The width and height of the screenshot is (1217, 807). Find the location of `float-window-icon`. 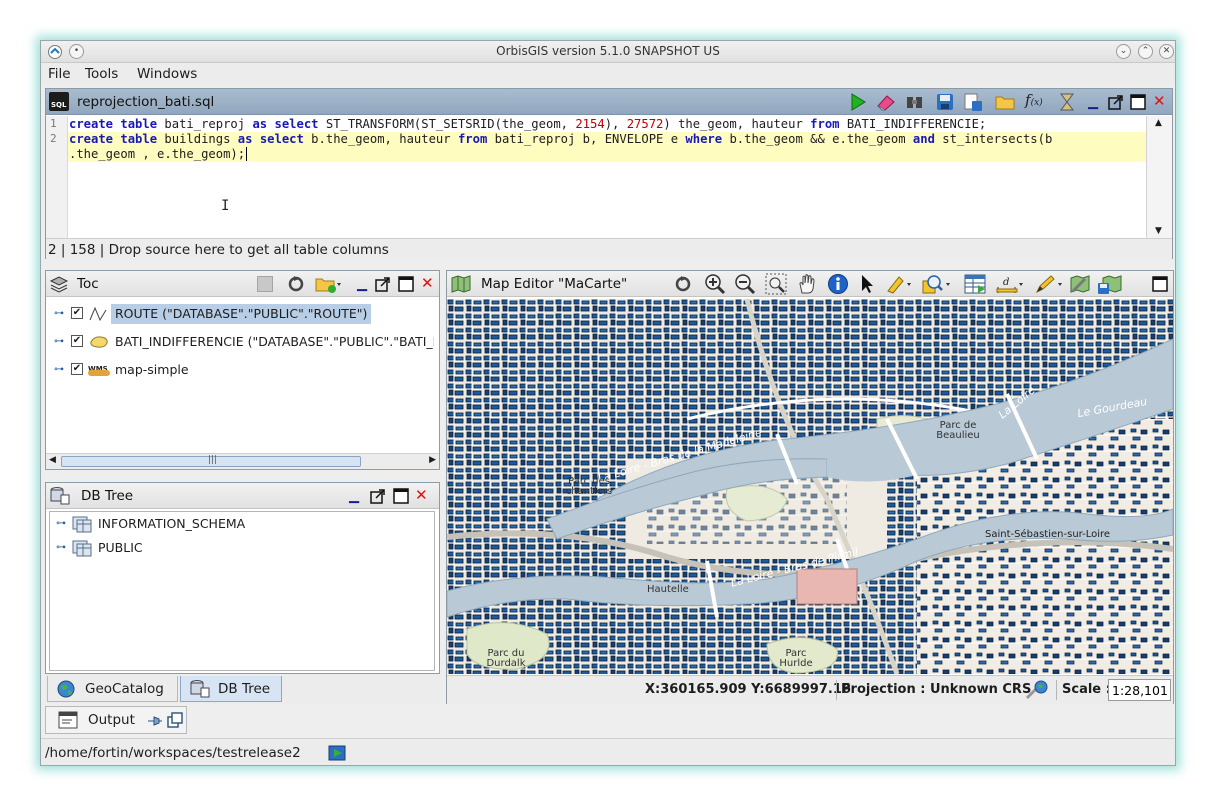

float-window-icon is located at coordinates (175, 720).